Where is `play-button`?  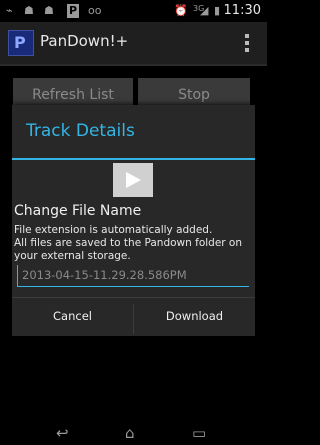 play-button is located at coordinates (133, 180).